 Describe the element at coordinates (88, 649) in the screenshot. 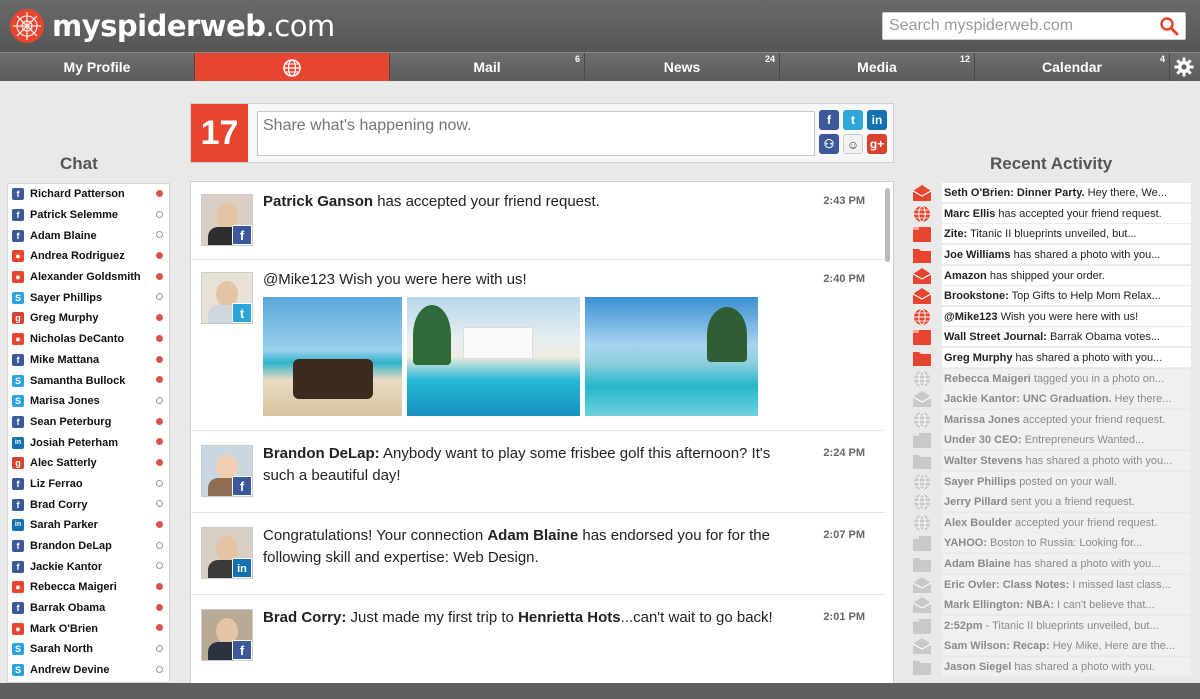

I see `chat-contact: S Sarah North` at that location.